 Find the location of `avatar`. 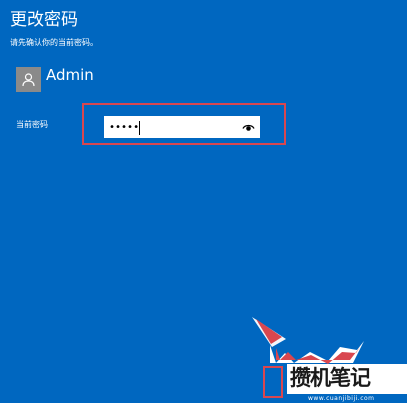

avatar is located at coordinates (28, 79).